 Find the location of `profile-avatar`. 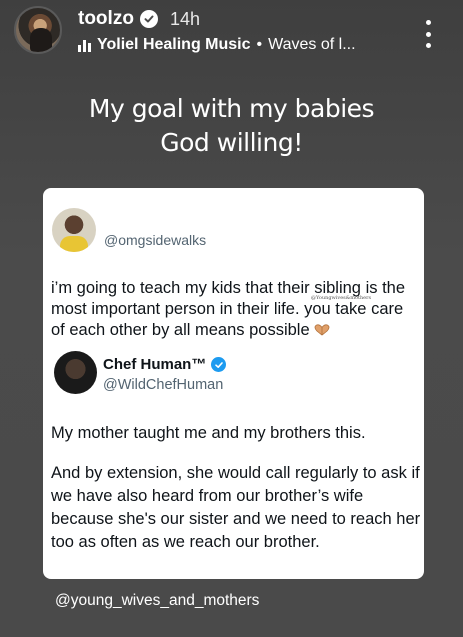

profile-avatar is located at coordinates (38, 30).